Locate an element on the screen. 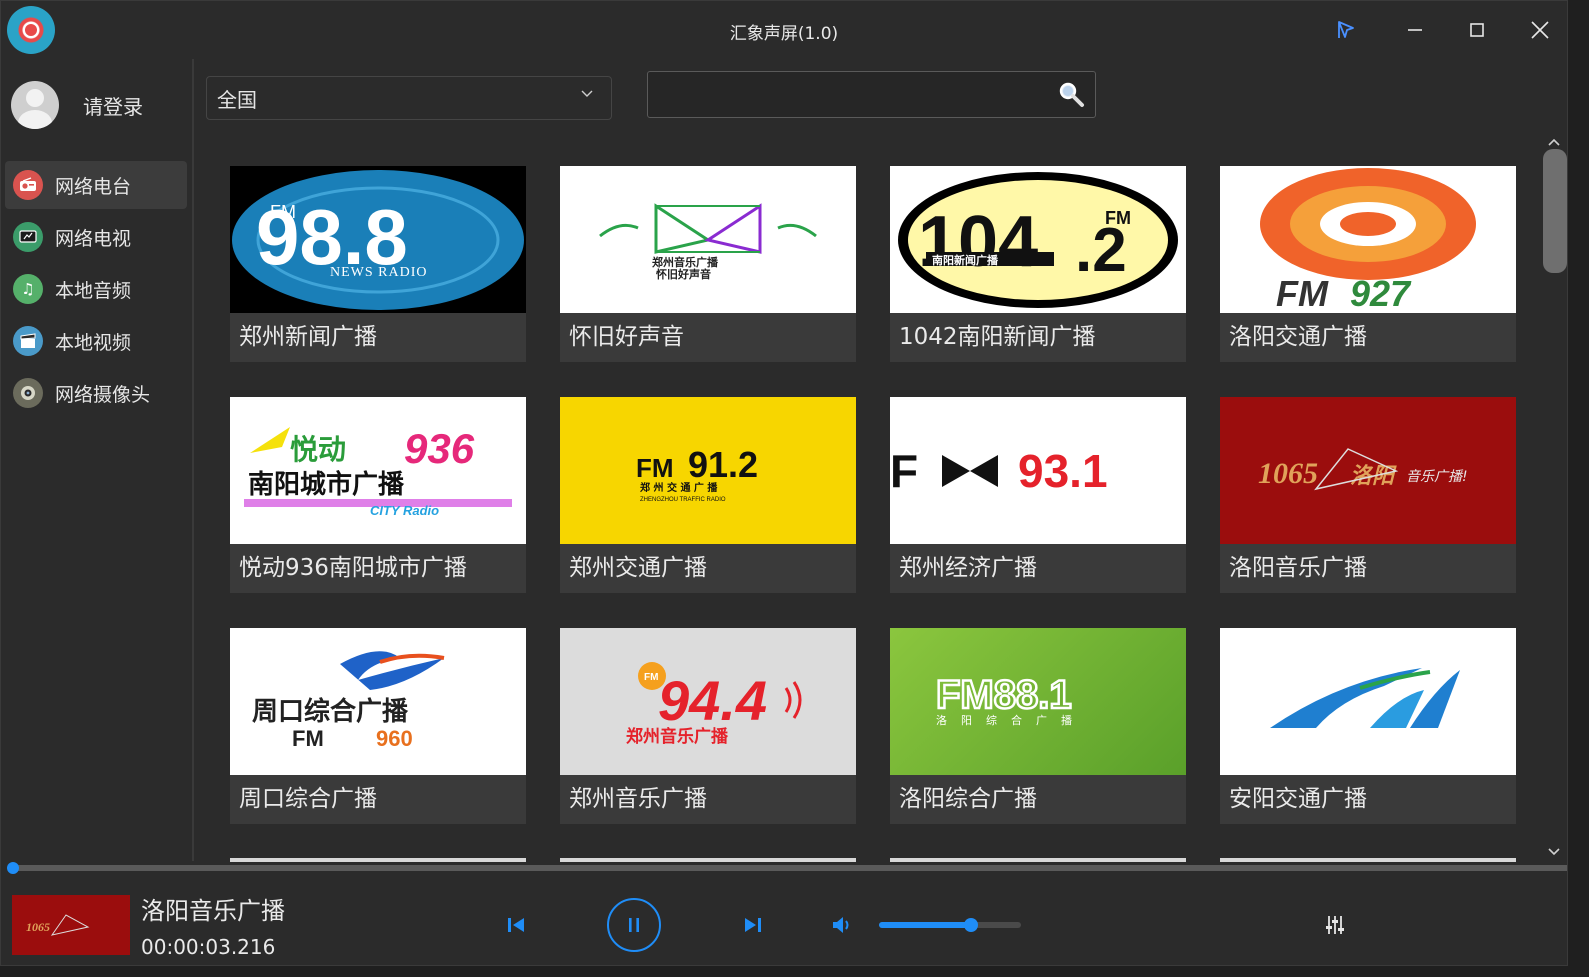 This screenshot has height=977, width=1589. svg-text: 1065 is located at coordinates (38, 927).